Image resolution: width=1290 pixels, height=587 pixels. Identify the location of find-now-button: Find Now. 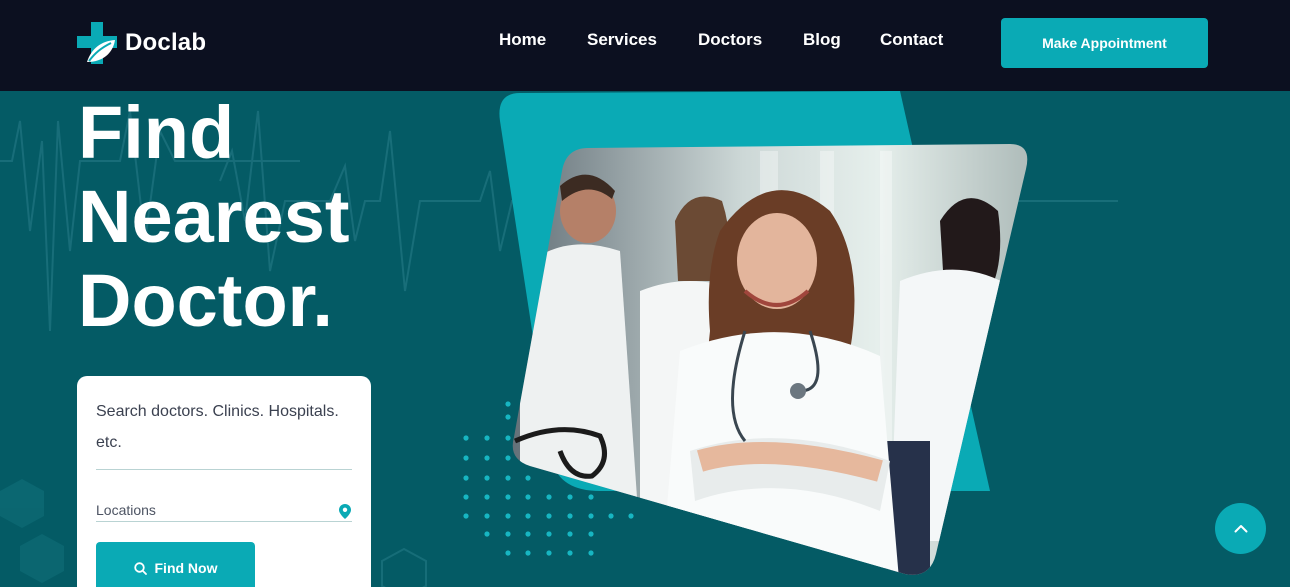
(175, 564).